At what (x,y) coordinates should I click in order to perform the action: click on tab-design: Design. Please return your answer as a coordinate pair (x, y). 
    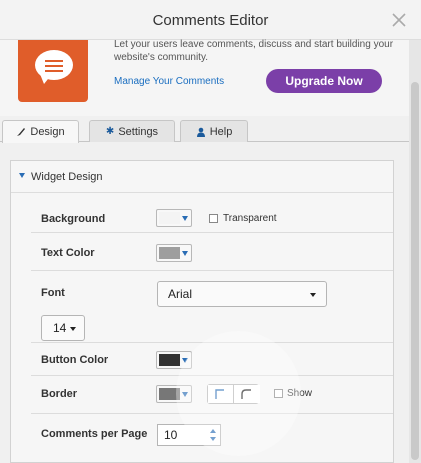
    Looking at the image, I should click on (40, 131).